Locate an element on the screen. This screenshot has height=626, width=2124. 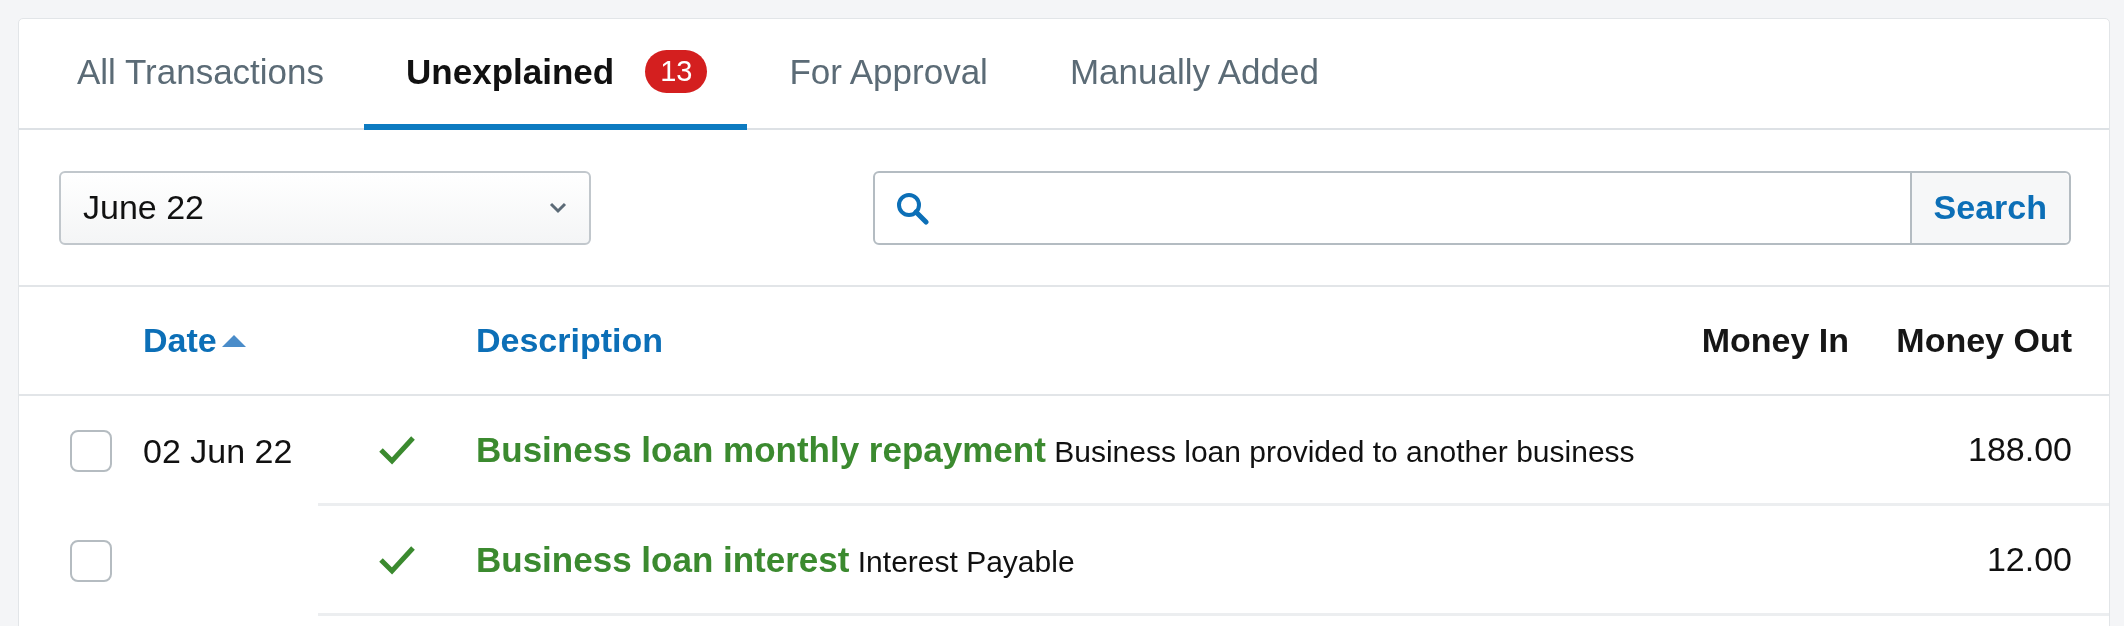
date-text: 02 Jun 22 is located at coordinates (218, 451).